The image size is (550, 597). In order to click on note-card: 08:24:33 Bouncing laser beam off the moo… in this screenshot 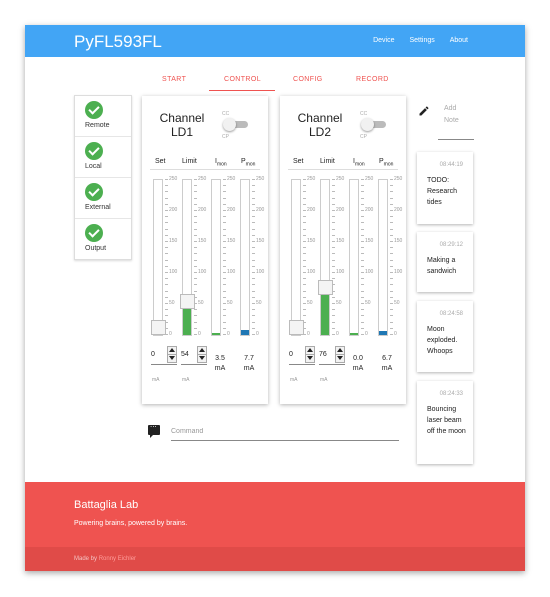, I will do `click(445, 422)`.